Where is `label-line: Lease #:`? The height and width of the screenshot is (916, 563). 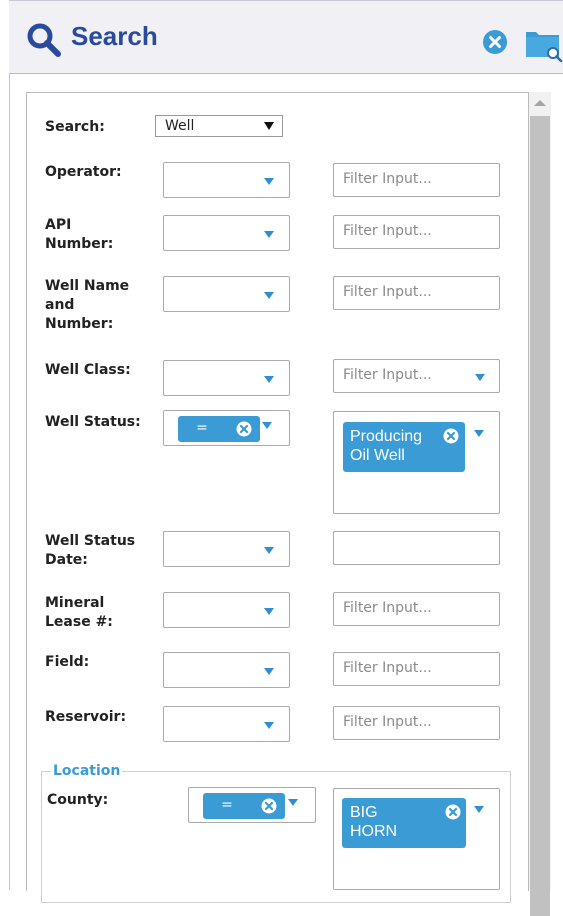
label-line: Lease #: is located at coordinates (79, 622).